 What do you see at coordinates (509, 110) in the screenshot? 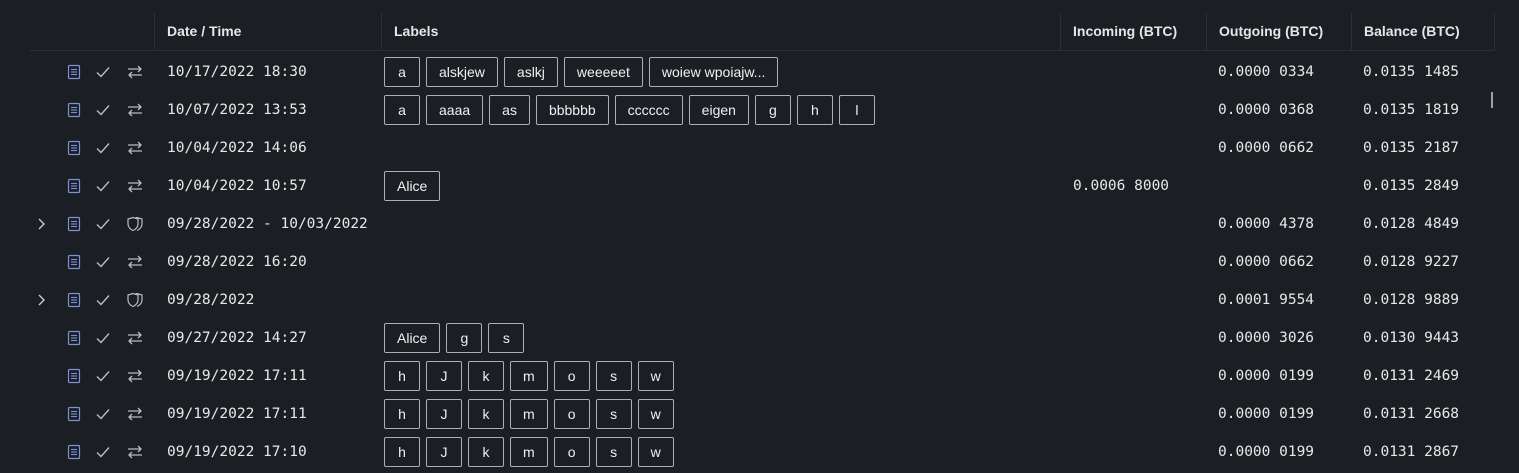
I see `label-tag: as` at bounding box center [509, 110].